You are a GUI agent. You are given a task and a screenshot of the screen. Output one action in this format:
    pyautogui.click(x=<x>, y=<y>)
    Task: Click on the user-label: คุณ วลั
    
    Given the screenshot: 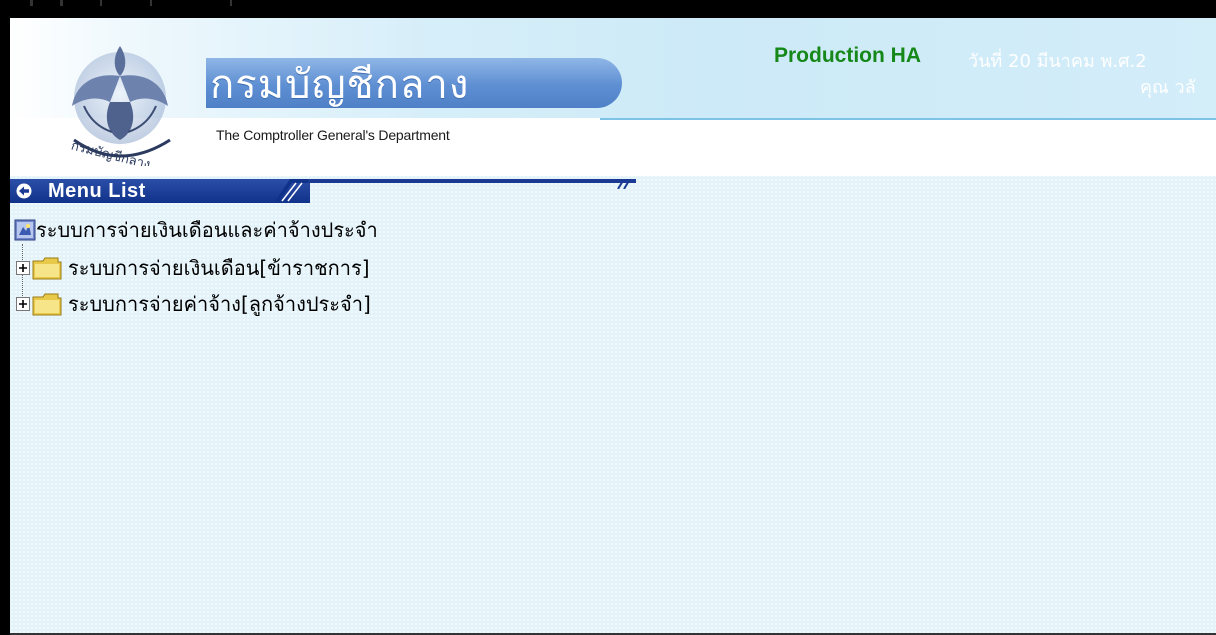 What is the action you would take?
    pyautogui.click(x=1168, y=87)
    